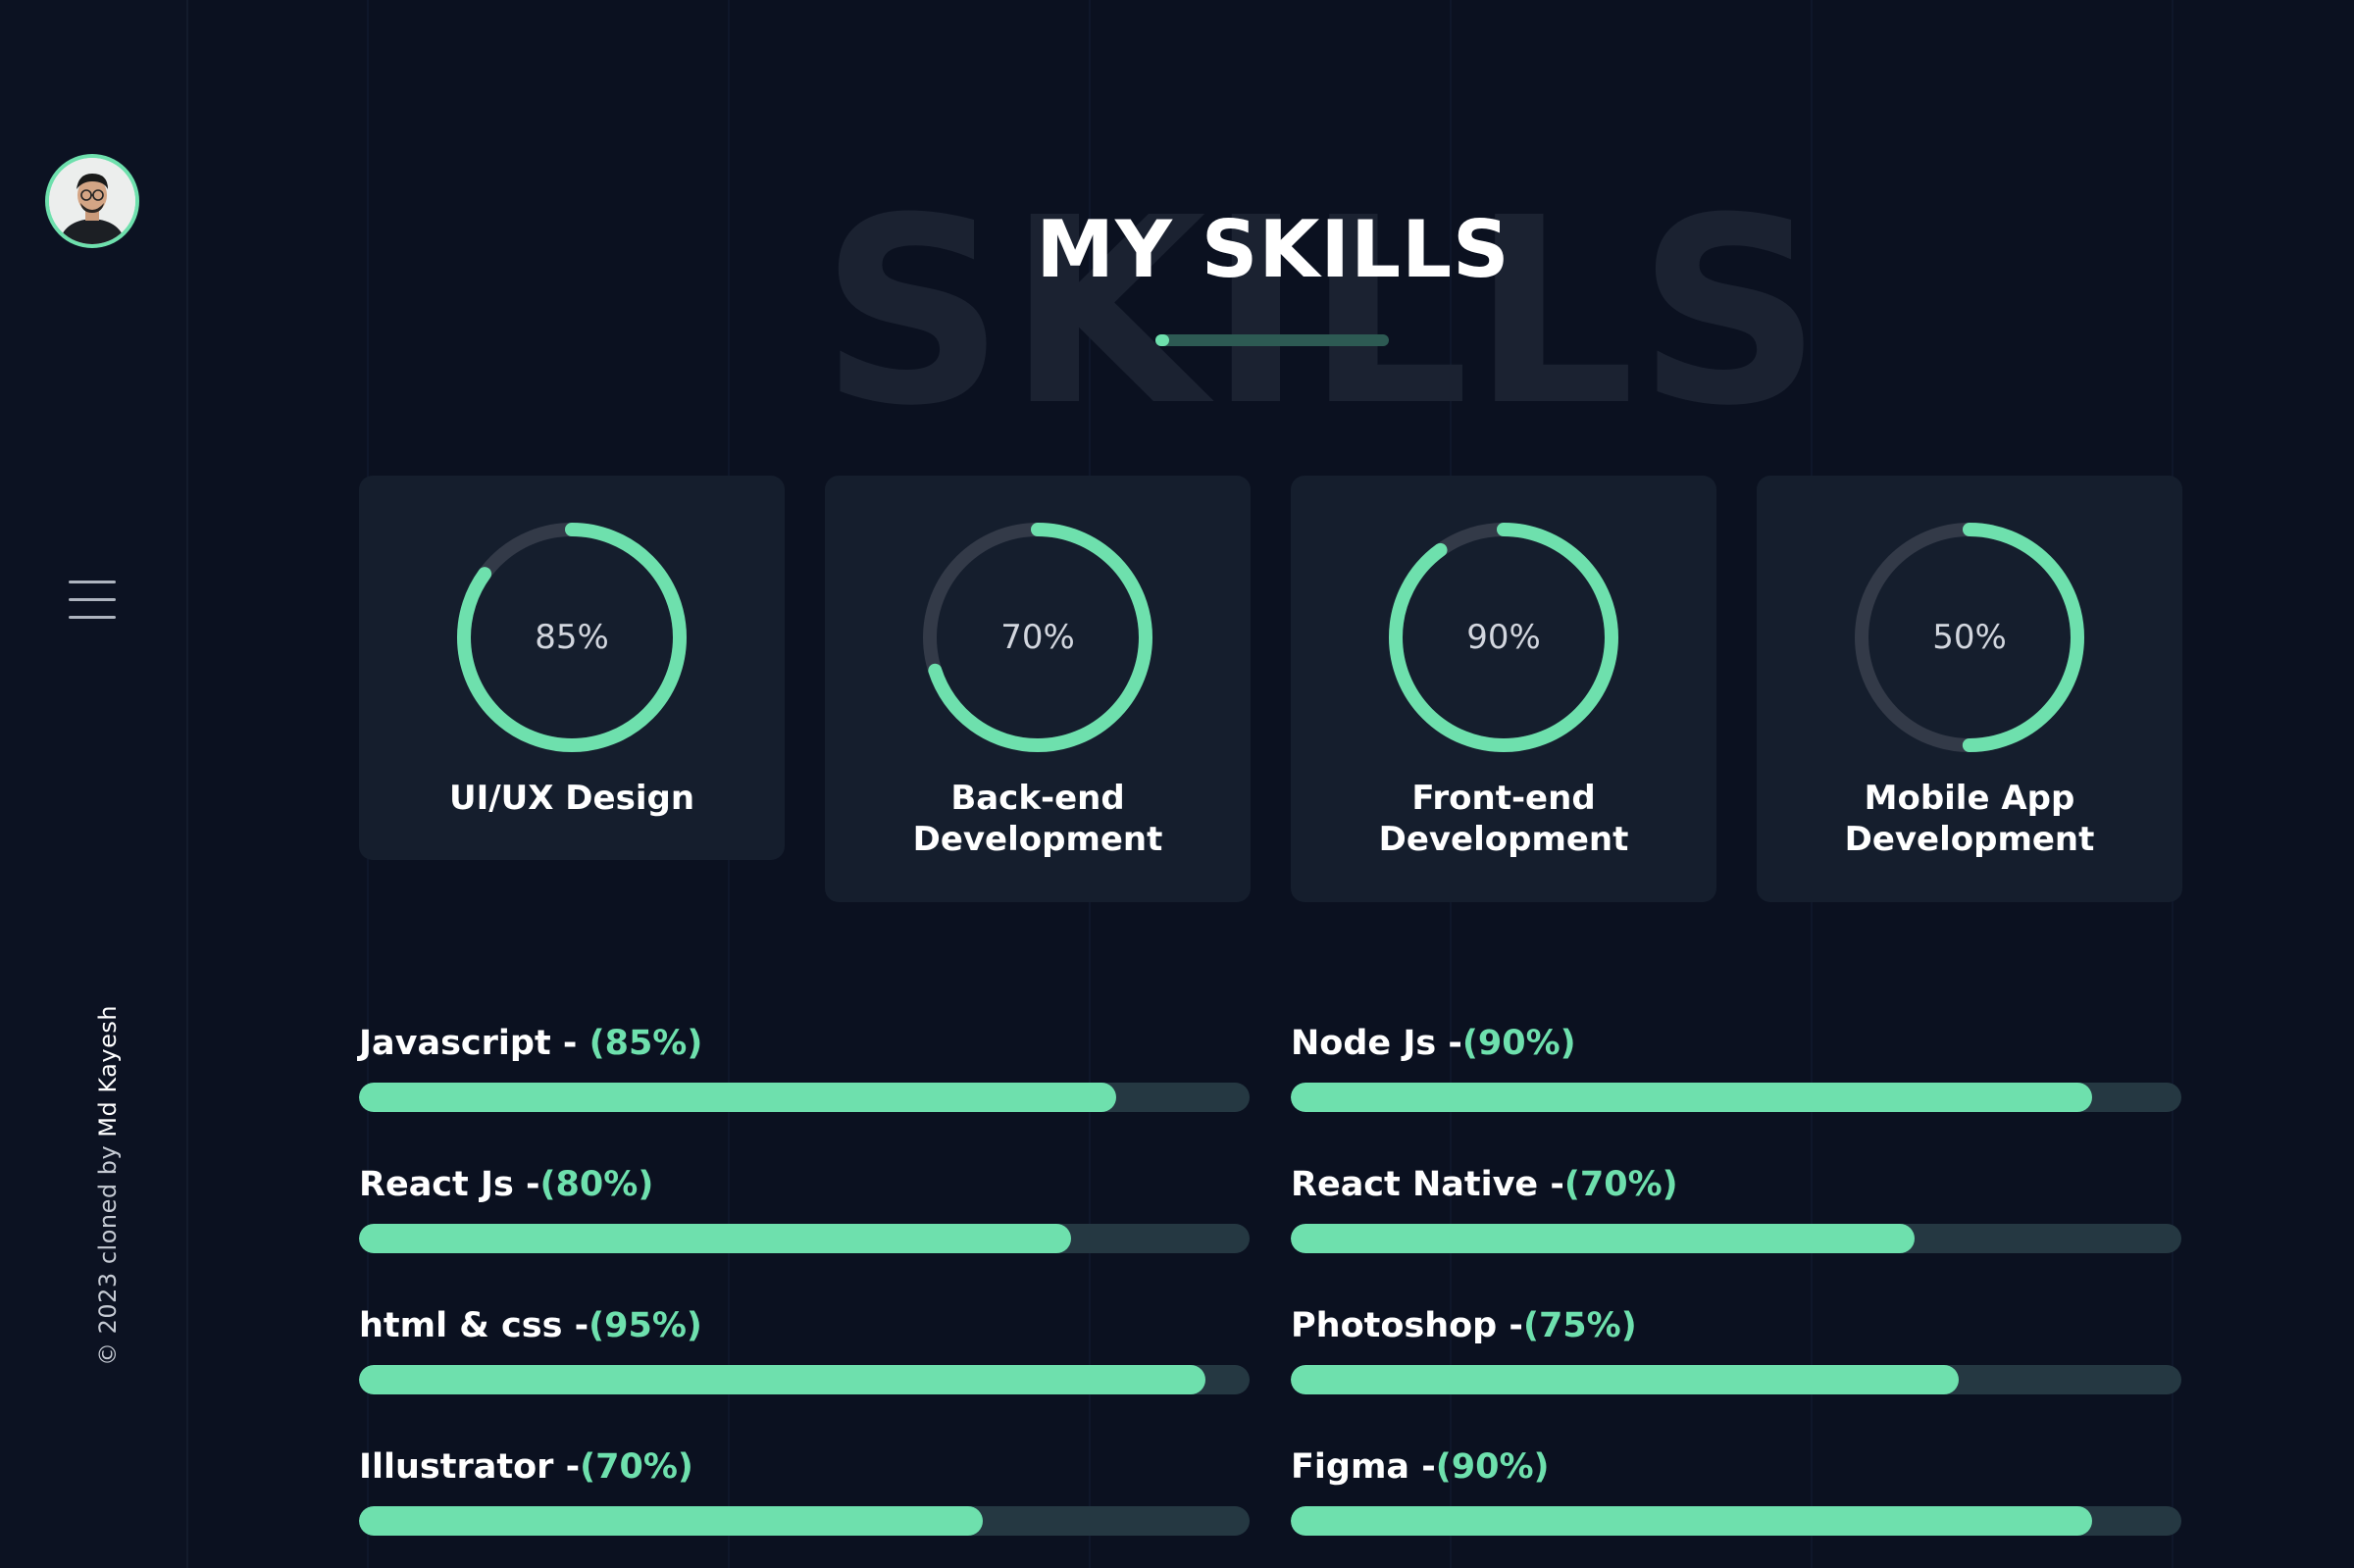 The width and height of the screenshot is (2354, 1568). What do you see at coordinates (1037, 637) in the screenshot?
I see `progress-percent: 70%` at bounding box center [1037, 637].